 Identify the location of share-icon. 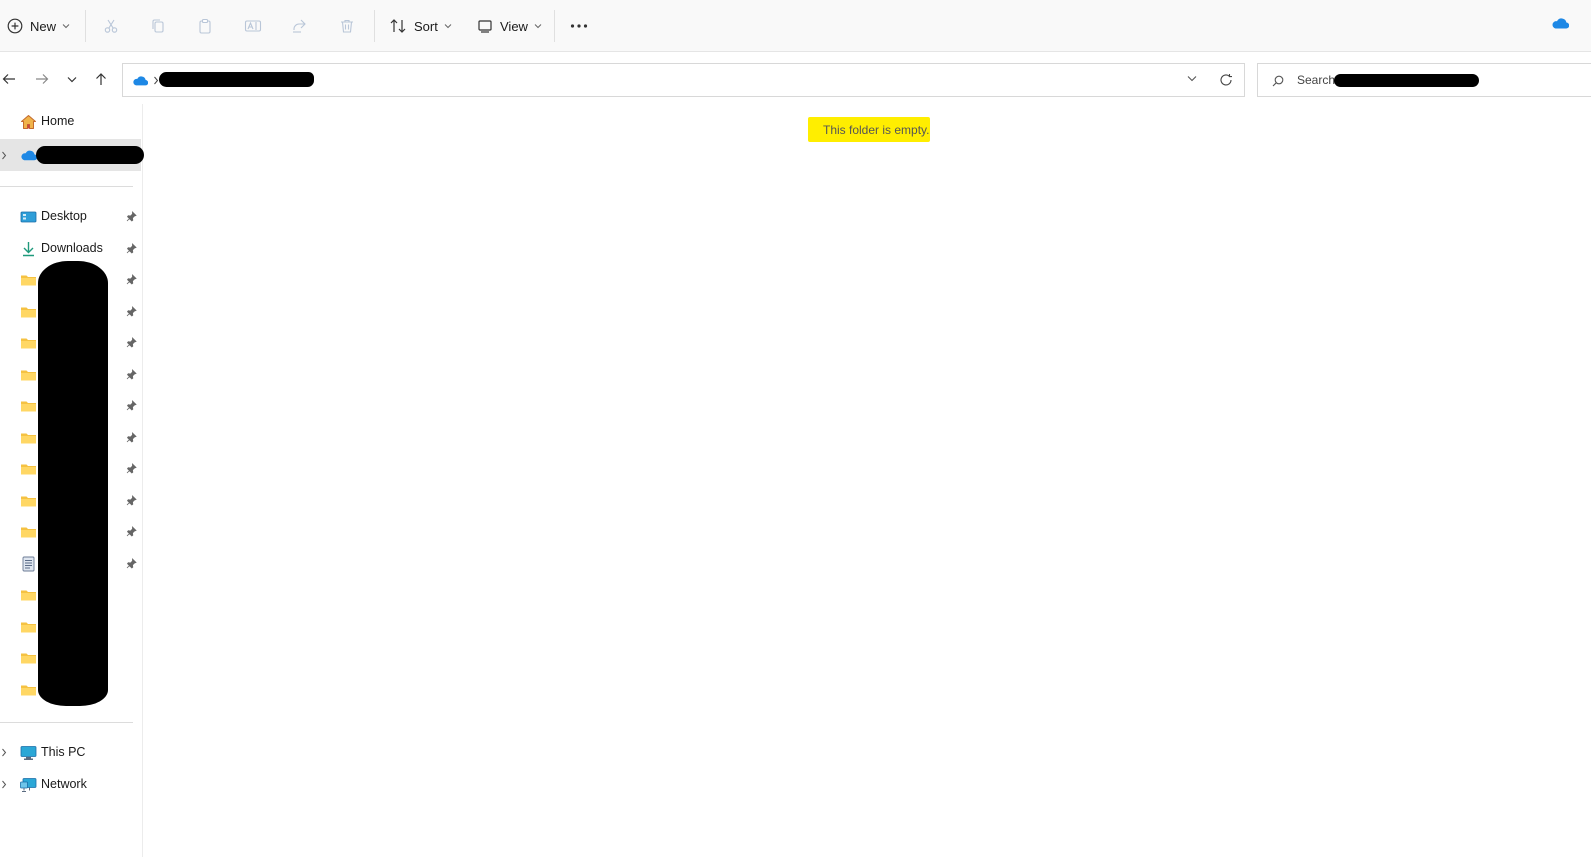
(299, 26).